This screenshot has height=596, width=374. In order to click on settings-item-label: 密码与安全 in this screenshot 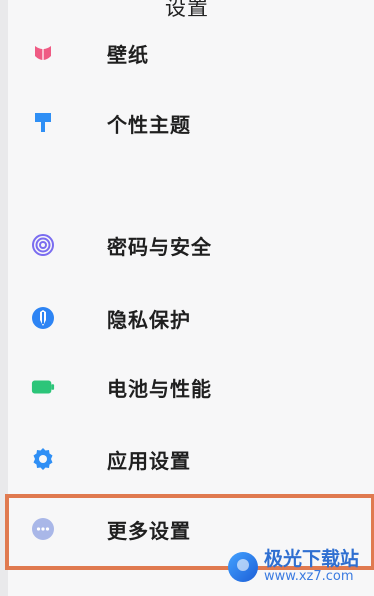, I will do `click(159, 246)`.